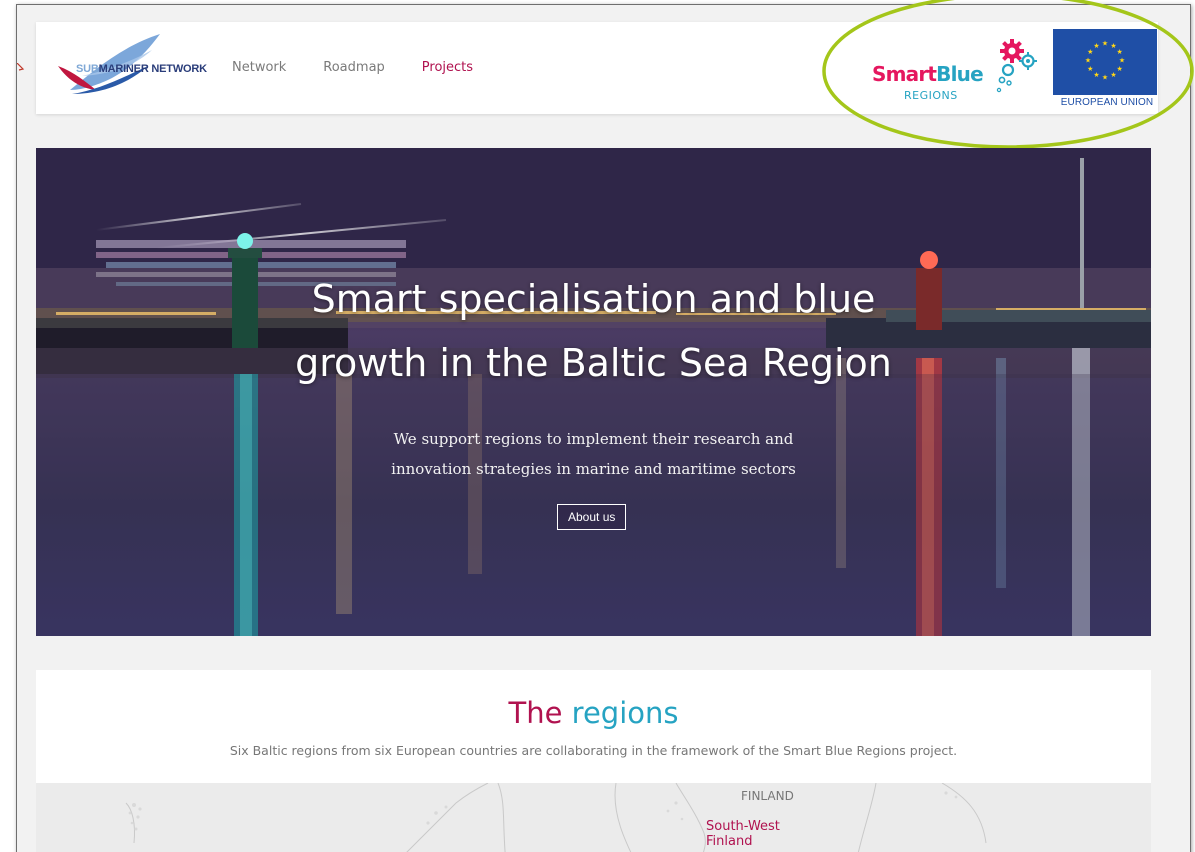 Image resolution: width=1195 pixels, height=852 pixels. I want to click on nav-network: Network, so click(259, 67).